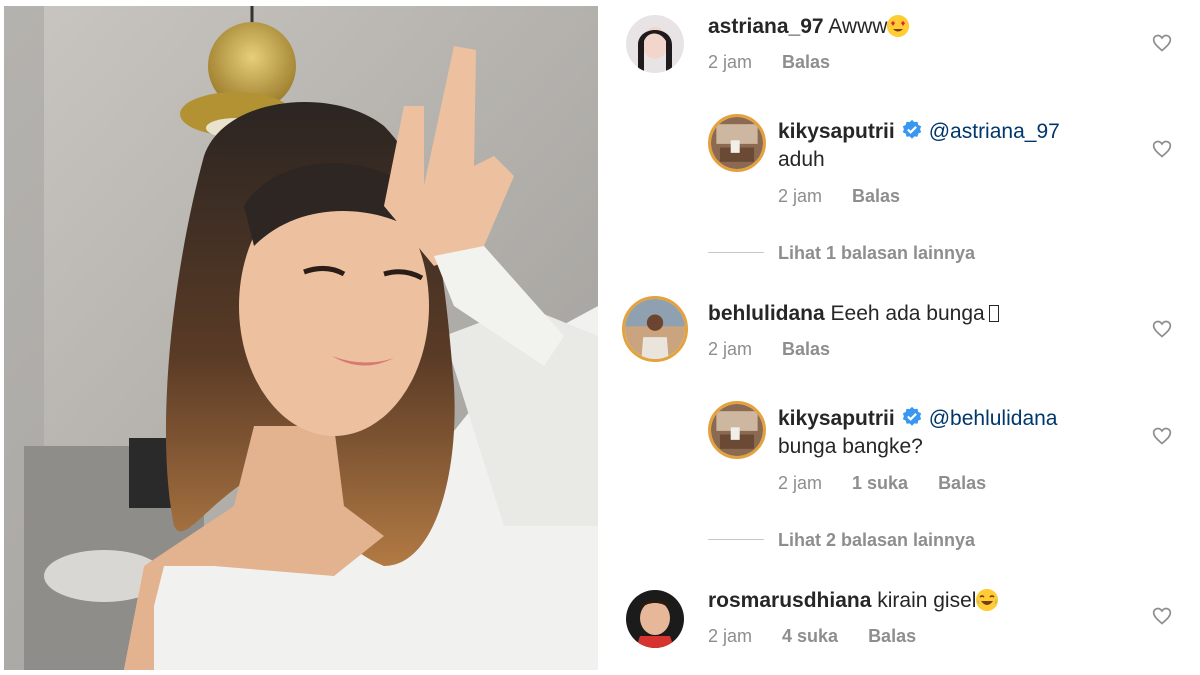  I want to click on view-more-replies-button: Lihat 2 balasan lainnya, so click(876, 540).